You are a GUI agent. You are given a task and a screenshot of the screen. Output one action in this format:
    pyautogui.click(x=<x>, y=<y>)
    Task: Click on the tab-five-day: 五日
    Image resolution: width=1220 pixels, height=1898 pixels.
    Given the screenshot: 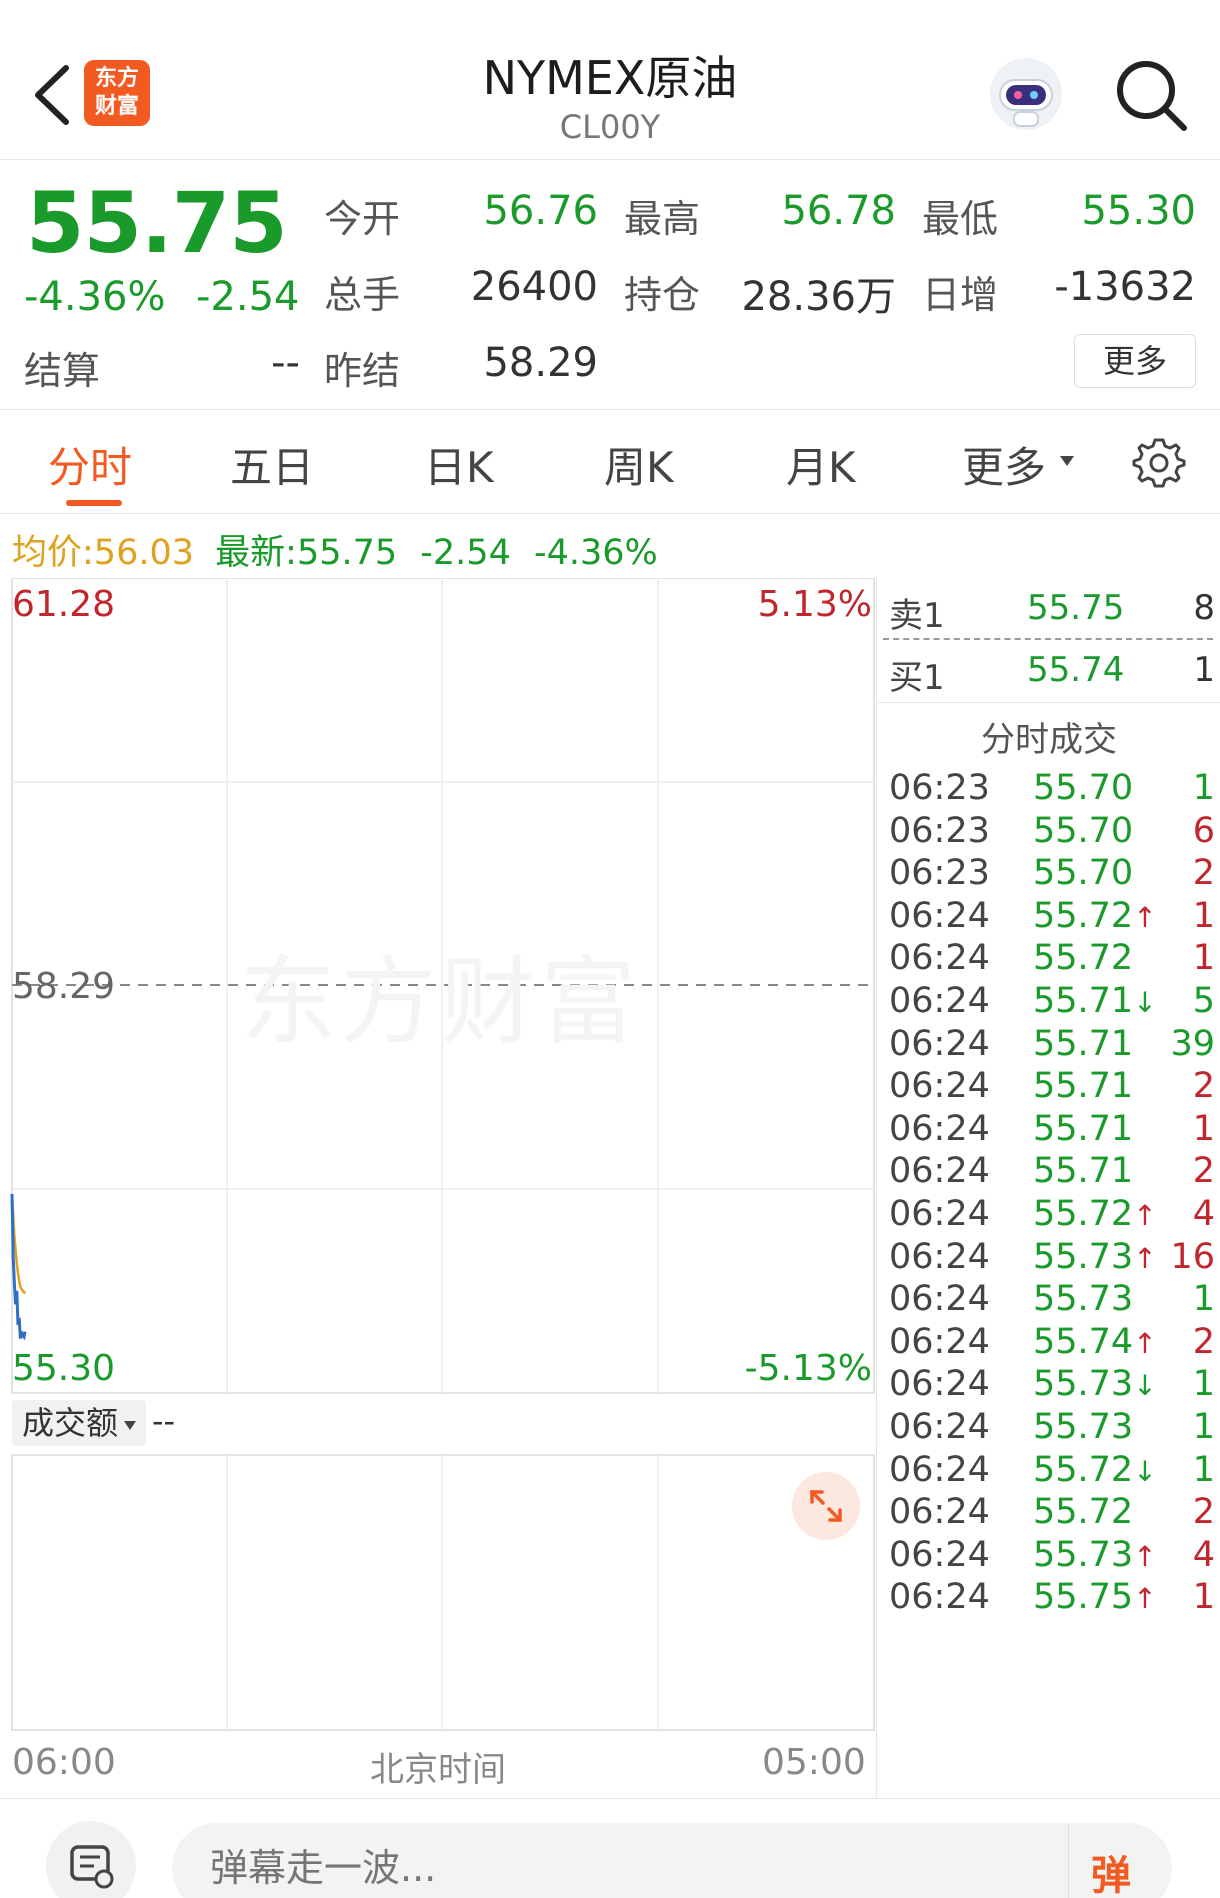 What is the action you would take?
    pyautogui.click(x=272, y=464)
    